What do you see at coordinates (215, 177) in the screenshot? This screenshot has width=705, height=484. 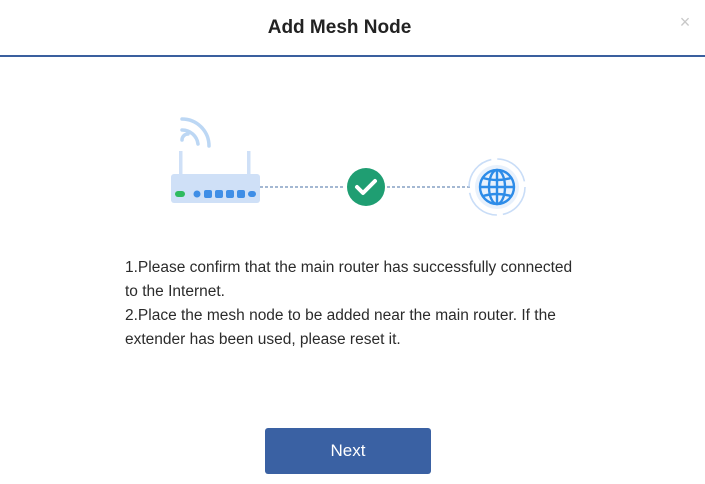 I see `router-icon` at bounding box center [215, 177].